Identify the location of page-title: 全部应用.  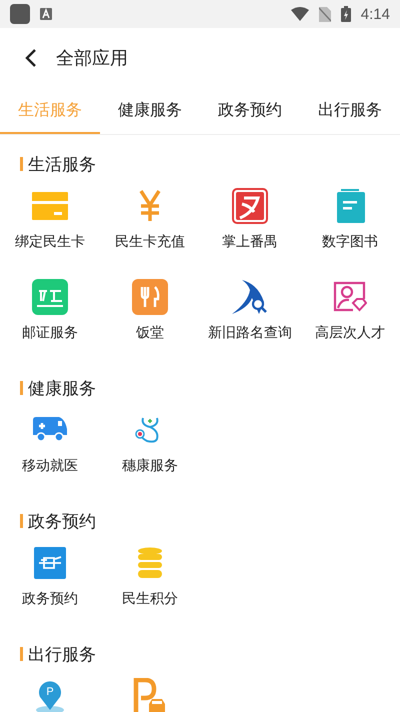
(92, 58).